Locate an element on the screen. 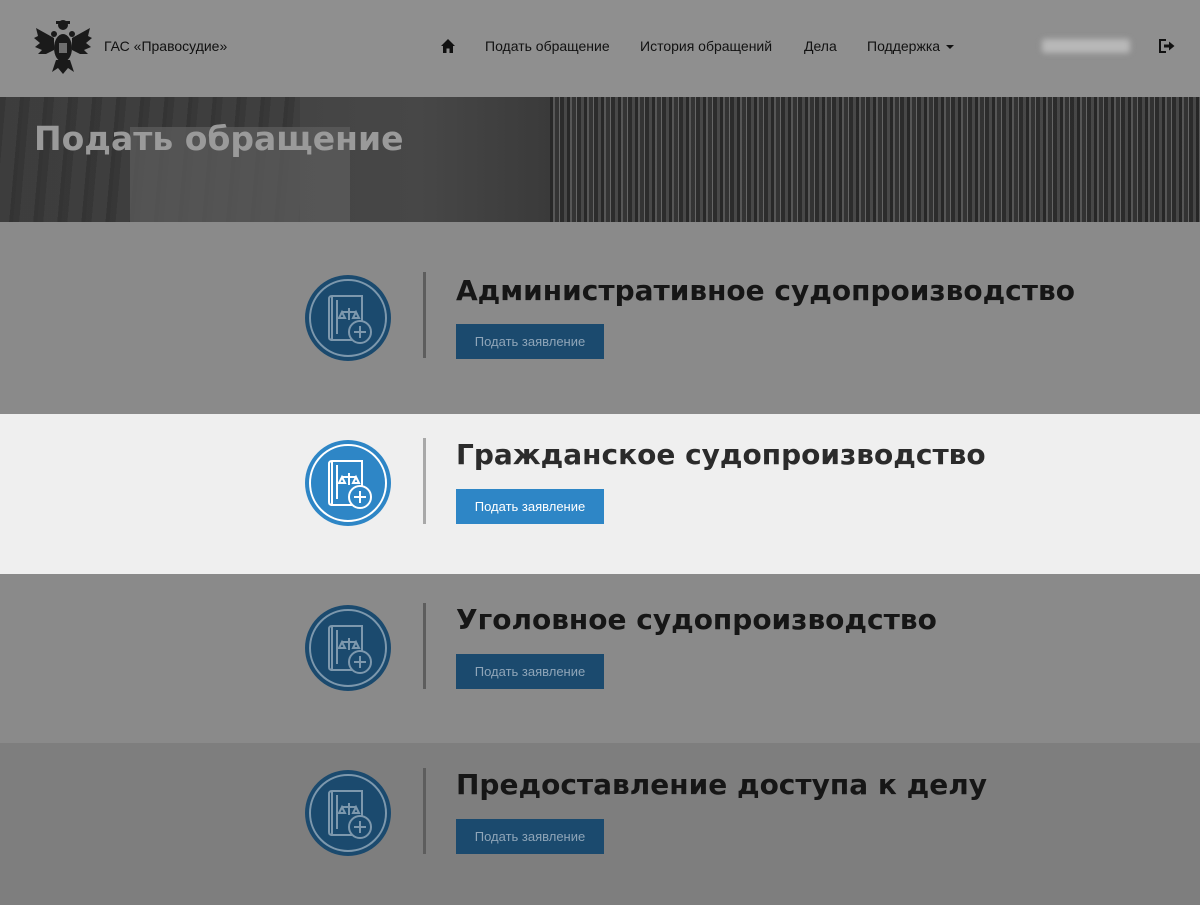 The height and width of the screenshot is (905, 1200). caret-down-icon is located at coordinates (950, 47).